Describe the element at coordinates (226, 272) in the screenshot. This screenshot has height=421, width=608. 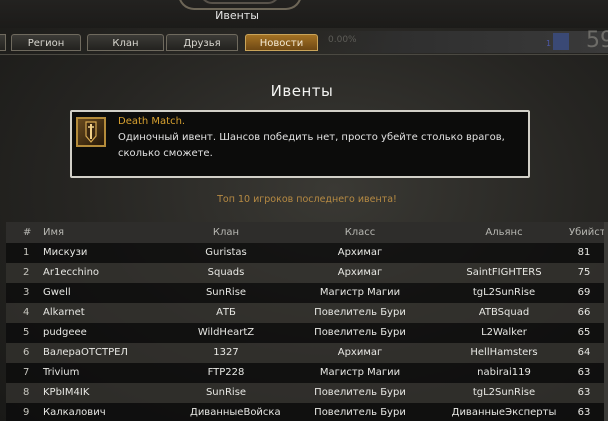
I see `row-clan: Squads` at that location.